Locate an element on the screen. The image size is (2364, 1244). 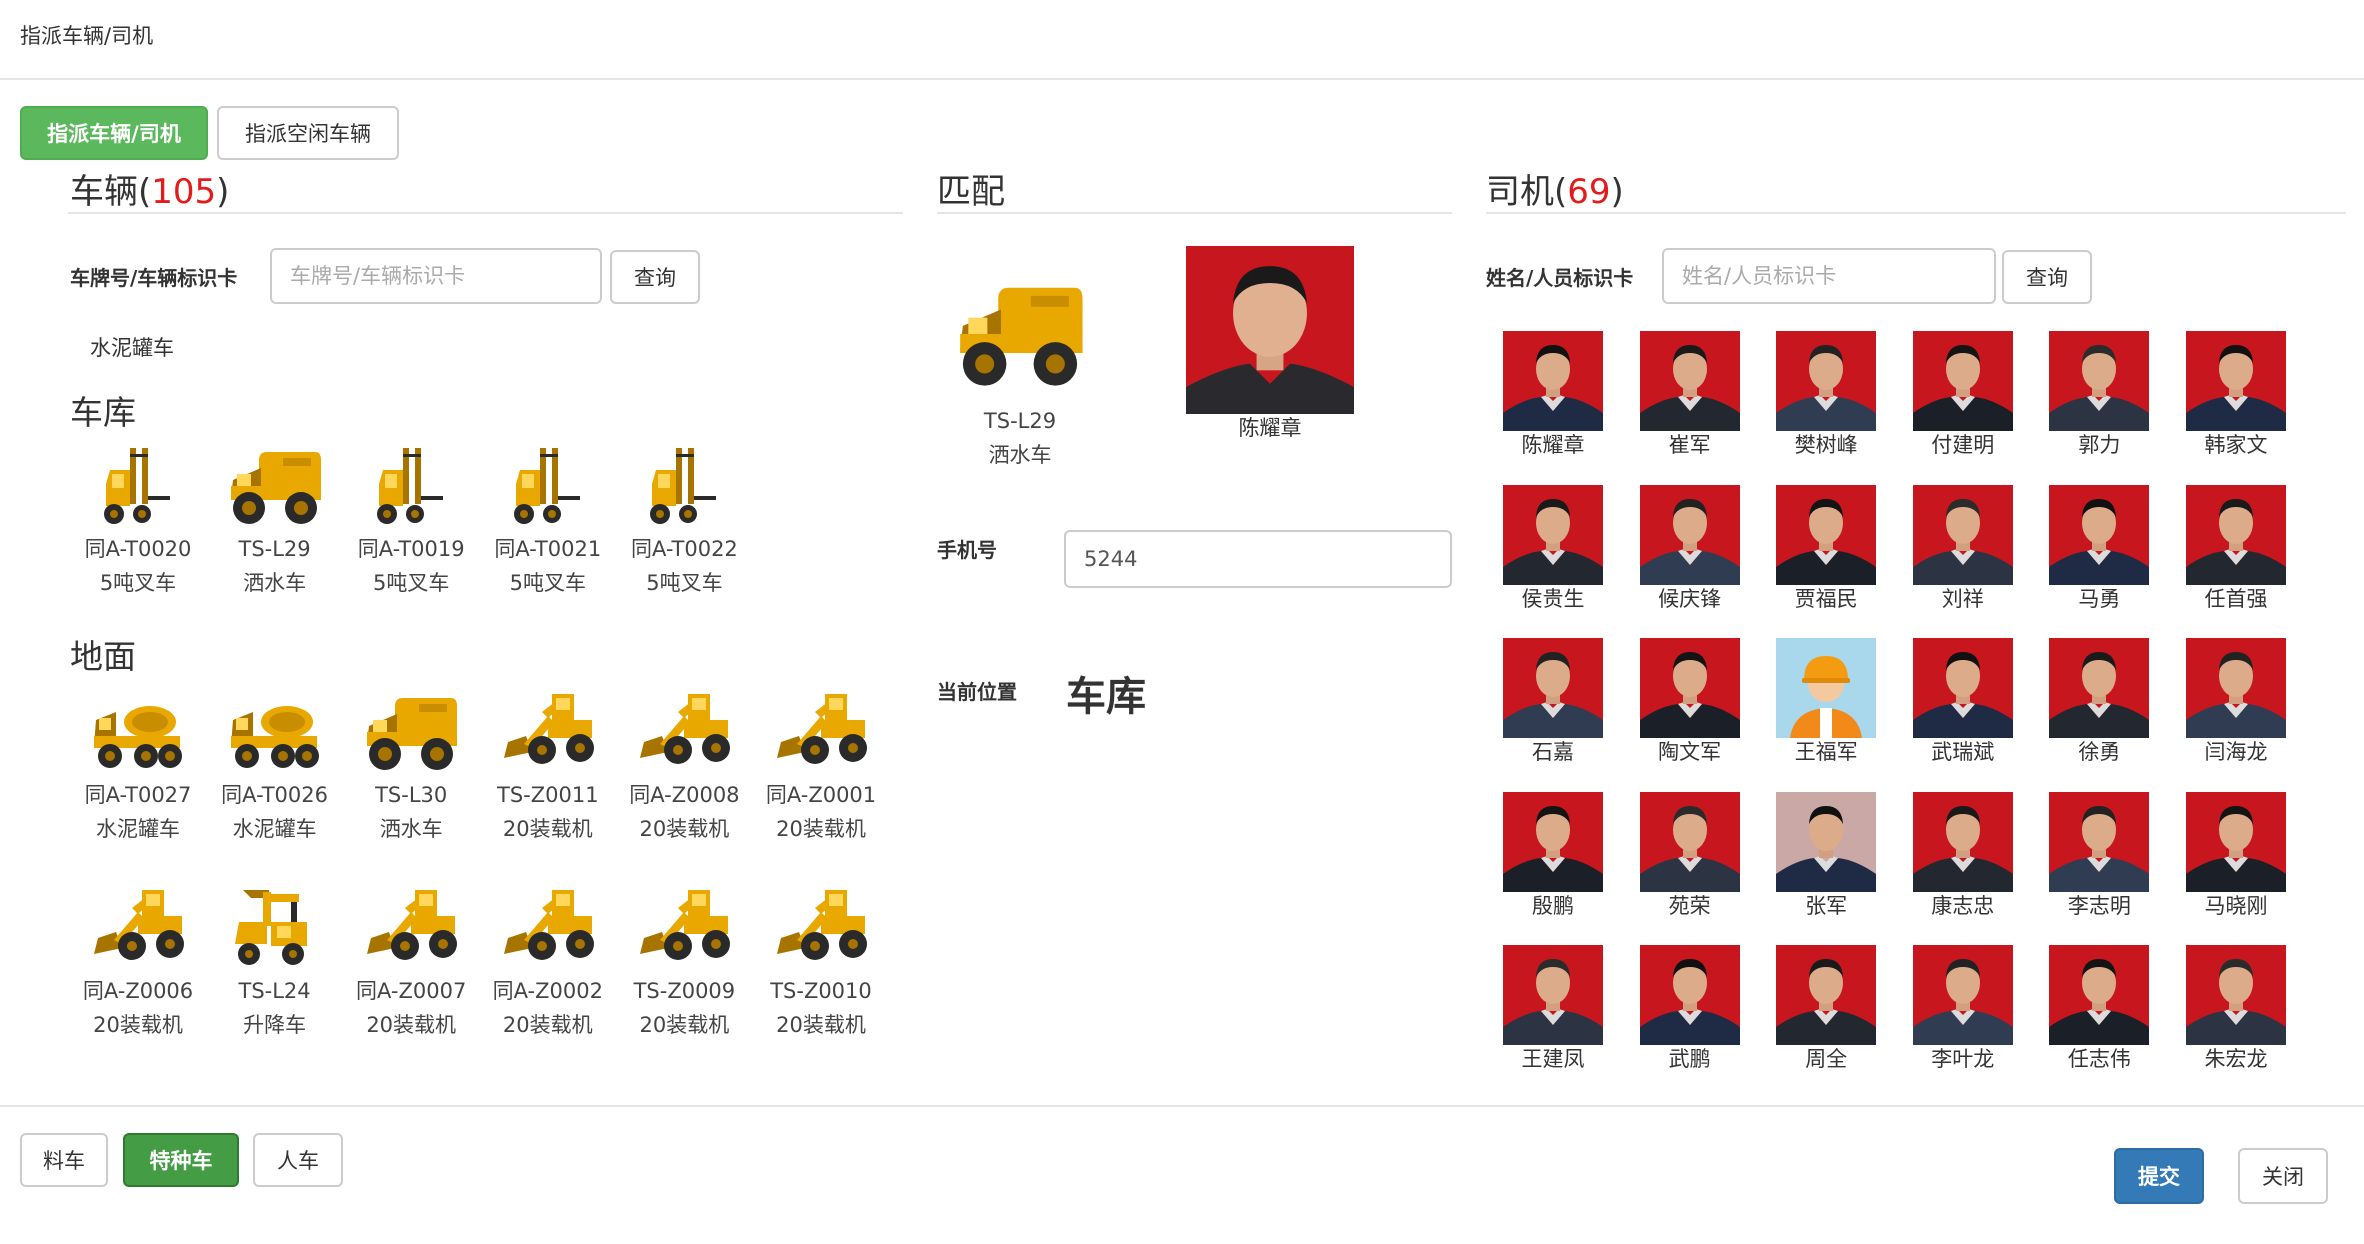
vehicle-item: TS-Z0009 20装载机 is located at coordinates (684, 962).